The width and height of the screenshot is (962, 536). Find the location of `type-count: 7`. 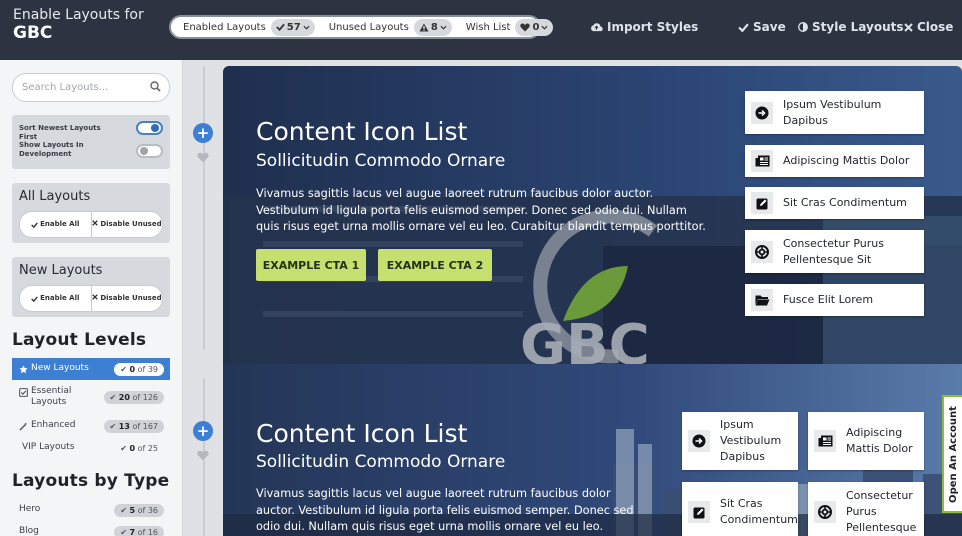

type-count: 7 is located at coordinates (132, 531).